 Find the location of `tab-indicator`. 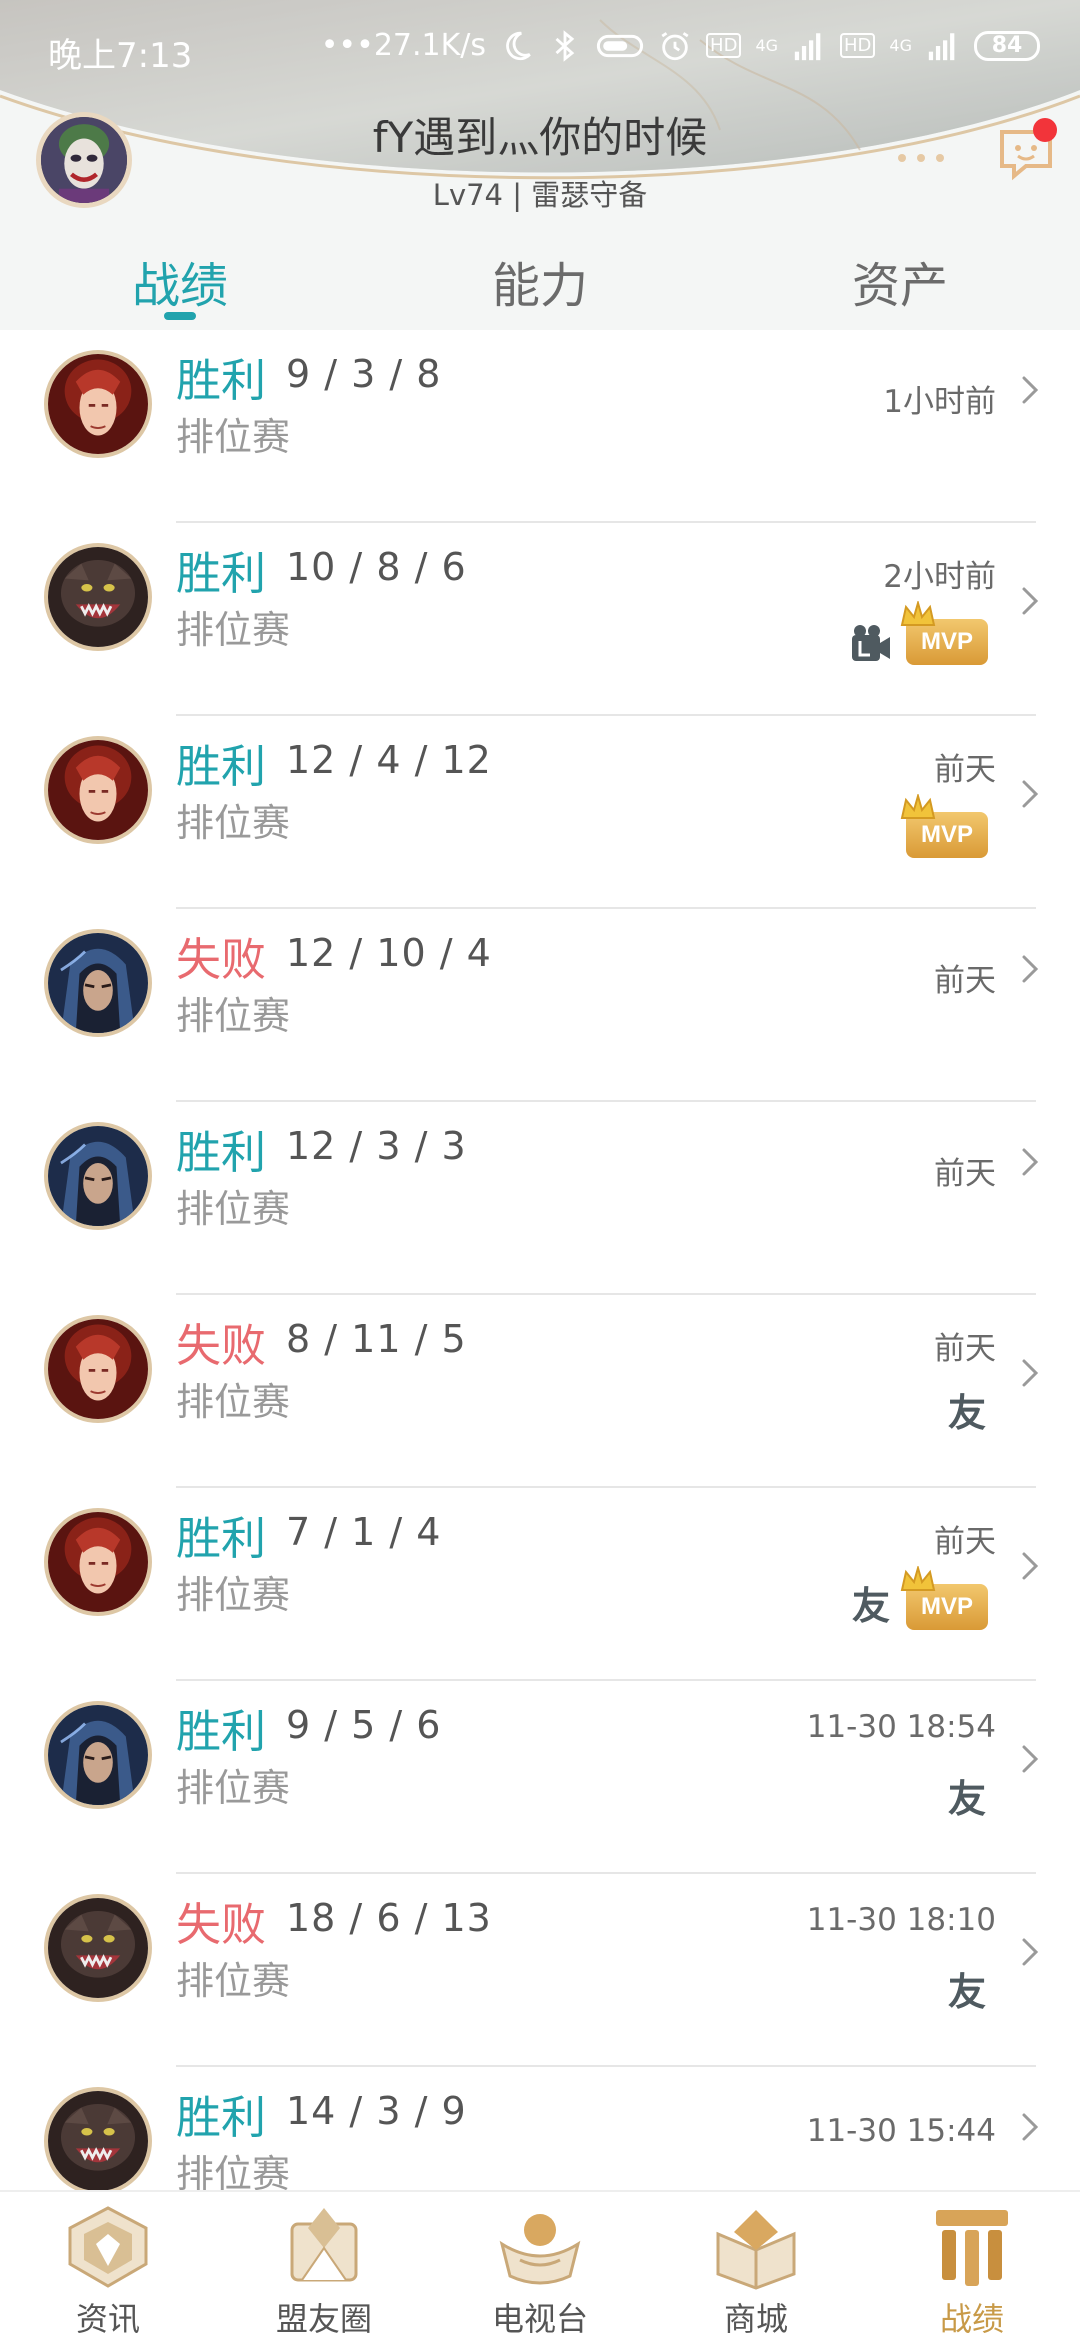

tab-indicator is located at coordinates (180, 316).